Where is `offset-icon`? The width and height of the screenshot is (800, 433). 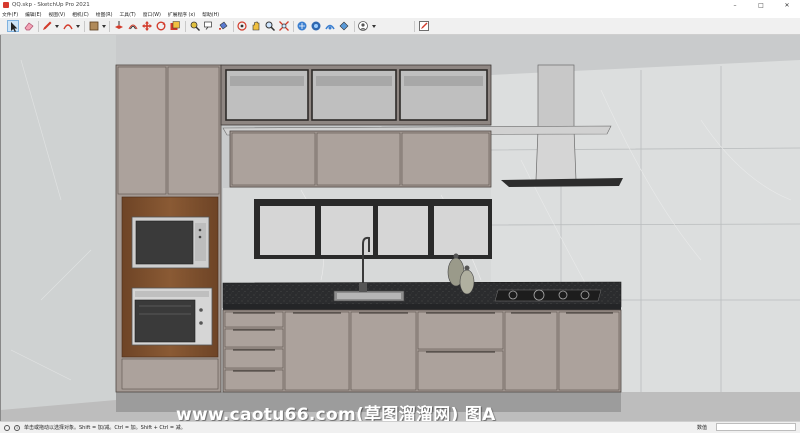 offset-icon is located at coordinates (133, 26).